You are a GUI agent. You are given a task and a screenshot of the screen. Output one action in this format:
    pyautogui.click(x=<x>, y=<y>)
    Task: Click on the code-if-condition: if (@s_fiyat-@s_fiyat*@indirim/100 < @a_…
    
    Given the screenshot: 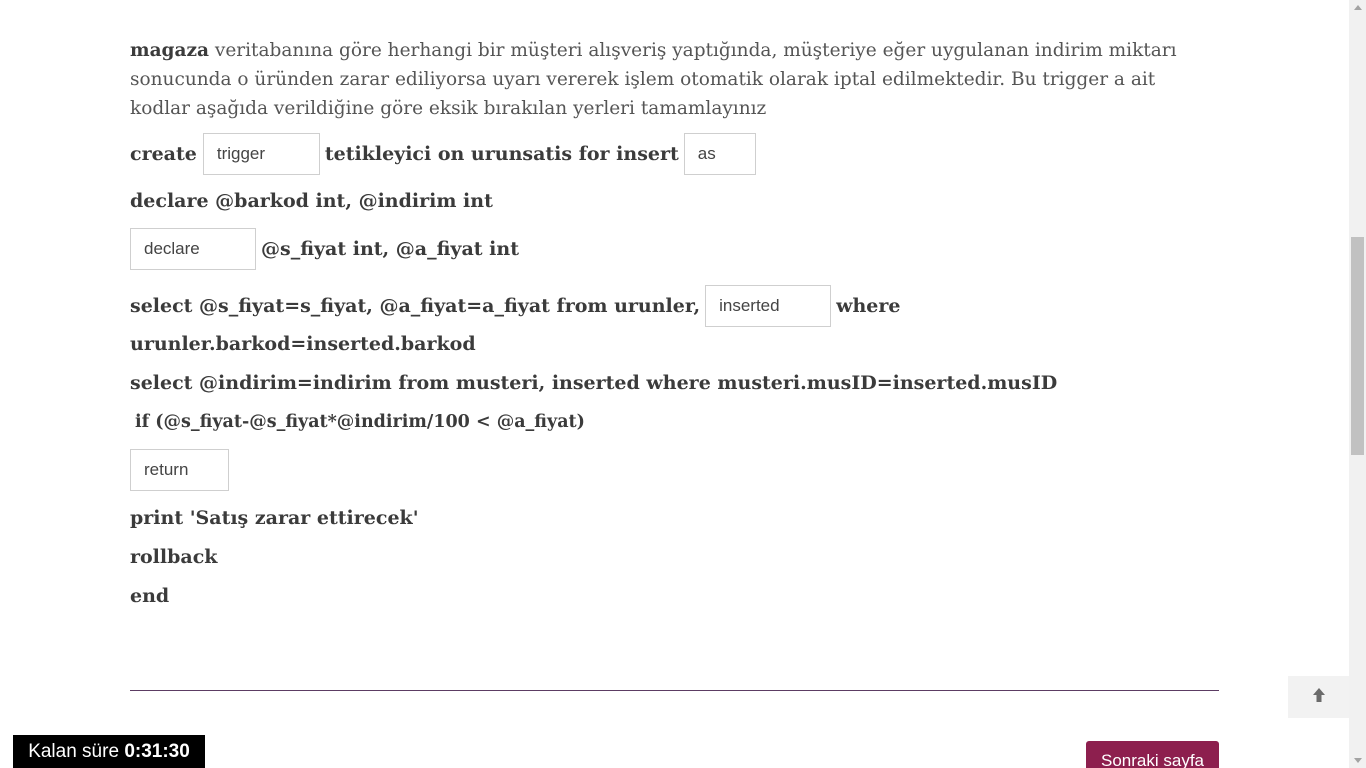 What is the action you would take?
    pyautogui.click(x=360, y=422)
    